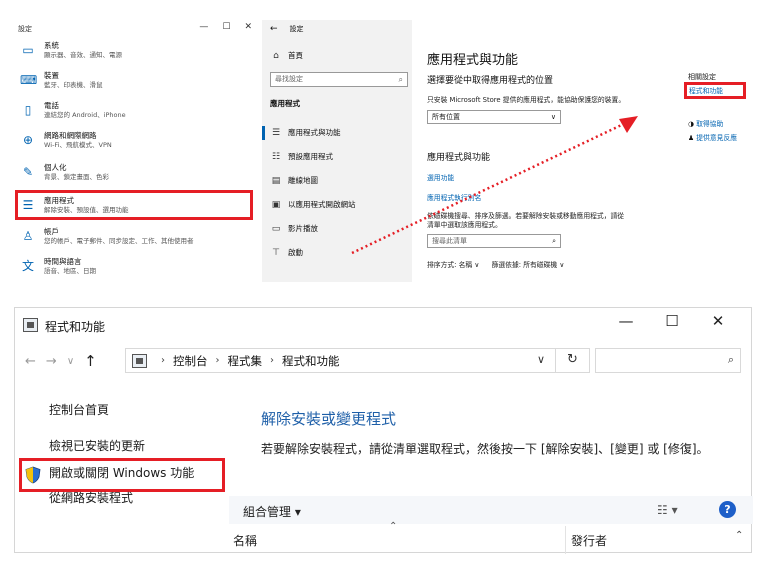  What do you see at coordinates (667, 510) in the screenshot?
I see `view-options-button: ☷ ▾` at bounding box center [667, 510].